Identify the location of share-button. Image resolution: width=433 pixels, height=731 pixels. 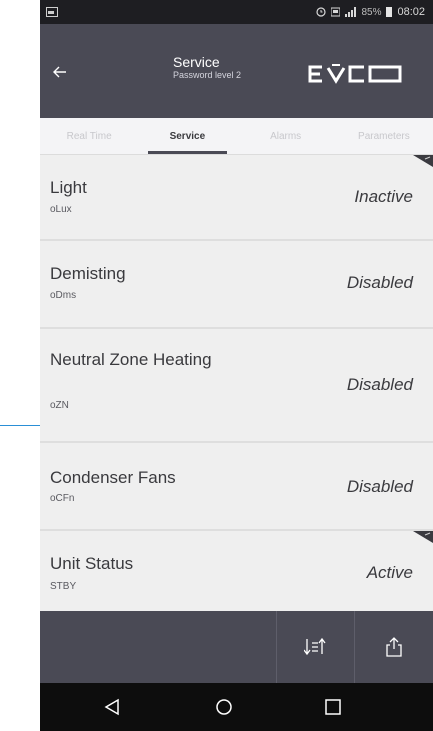
(394, 647).